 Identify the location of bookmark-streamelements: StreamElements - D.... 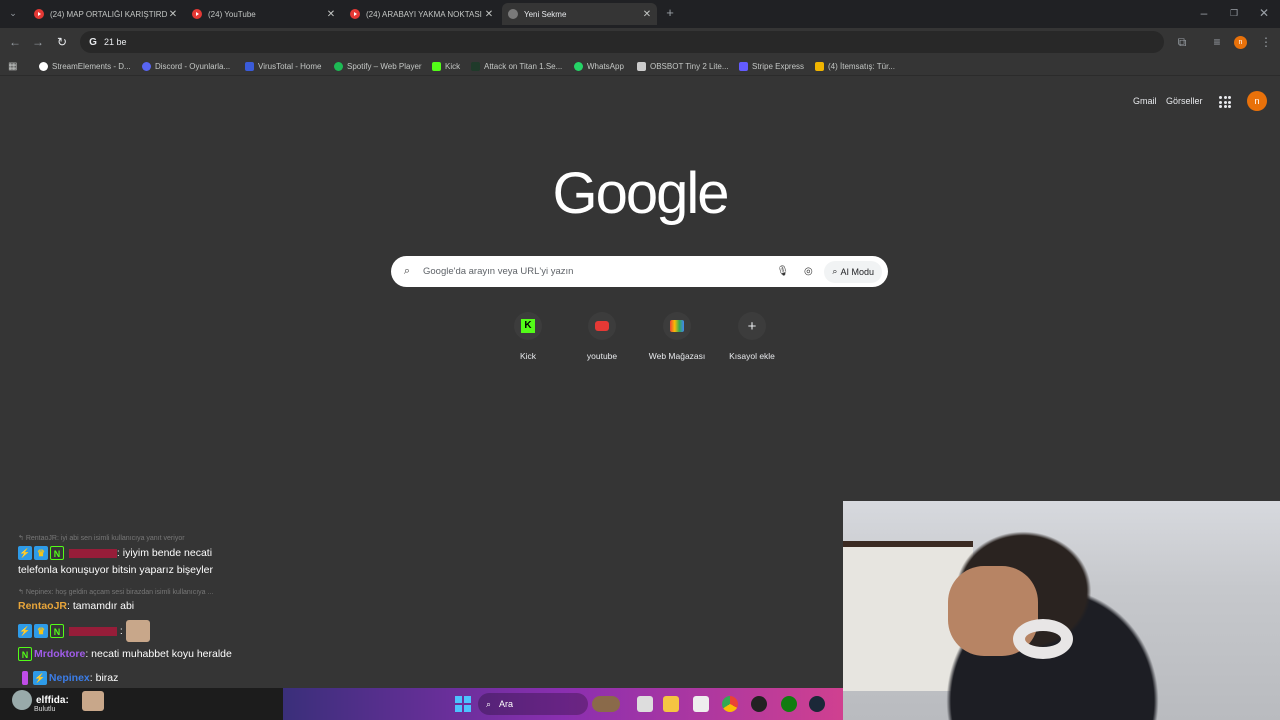
(85, 66).